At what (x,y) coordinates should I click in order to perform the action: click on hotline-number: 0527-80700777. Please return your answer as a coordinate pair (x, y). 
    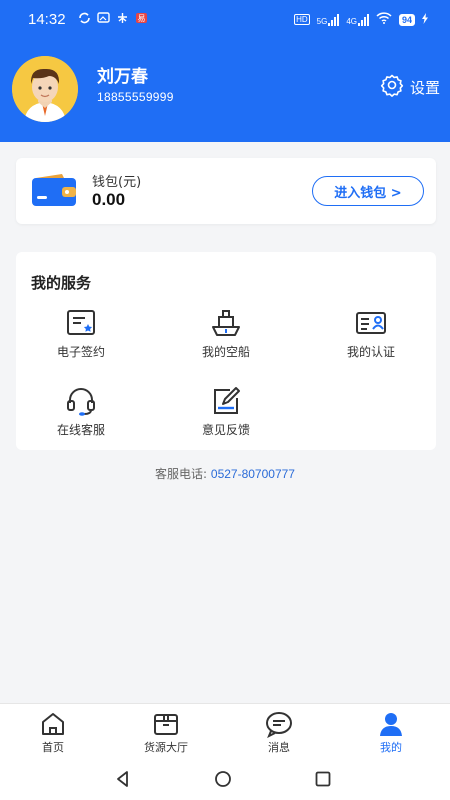
    Looking at the image, I should click on (253, 474).